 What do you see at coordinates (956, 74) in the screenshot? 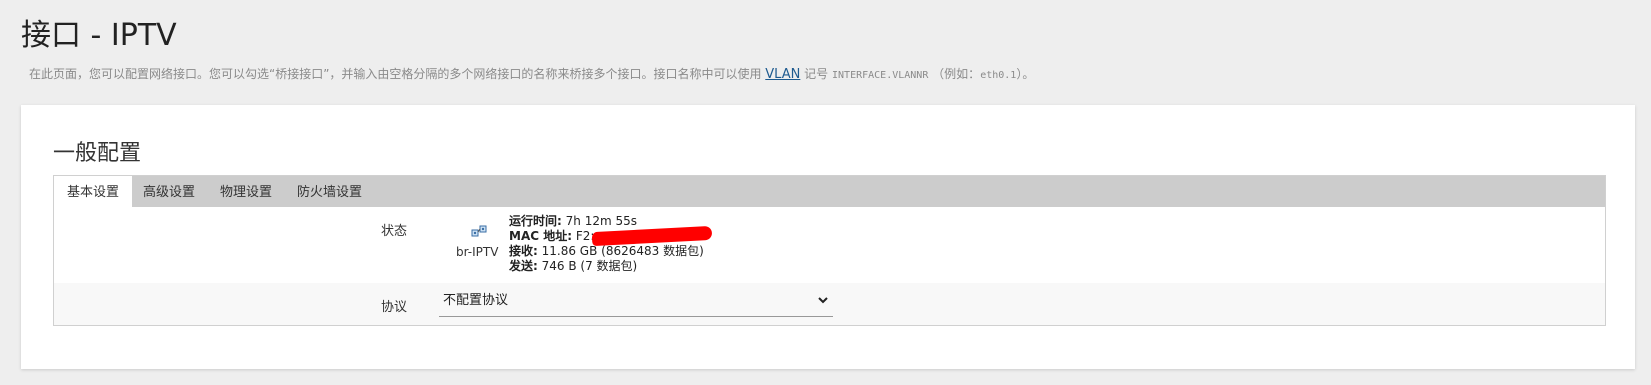
I see `example-prefix: （例如：` at bounding box center [956, 74].